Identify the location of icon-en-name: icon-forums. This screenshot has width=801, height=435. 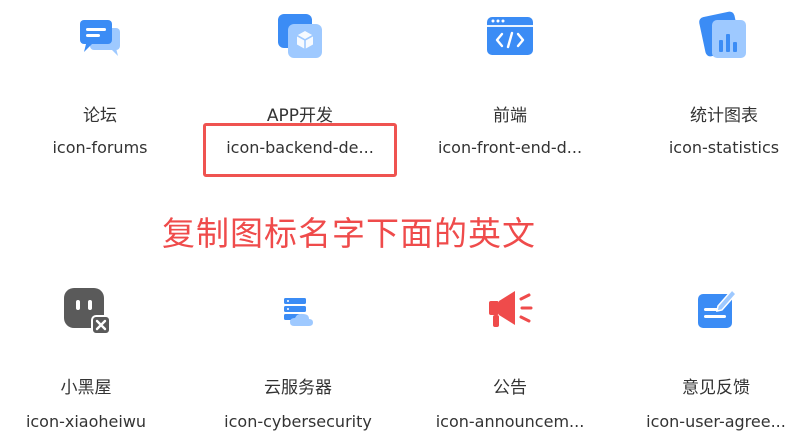
(100, 148).